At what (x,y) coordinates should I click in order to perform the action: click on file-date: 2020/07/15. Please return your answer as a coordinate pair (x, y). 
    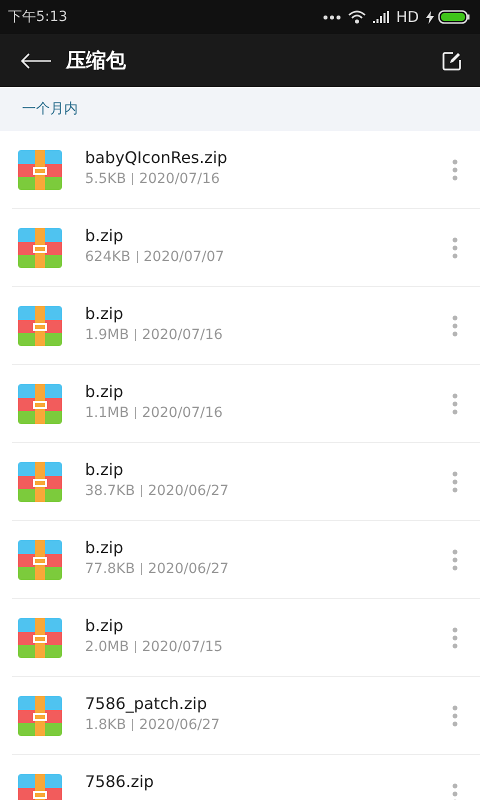
    Looking at the image, I should click on (182, 647).